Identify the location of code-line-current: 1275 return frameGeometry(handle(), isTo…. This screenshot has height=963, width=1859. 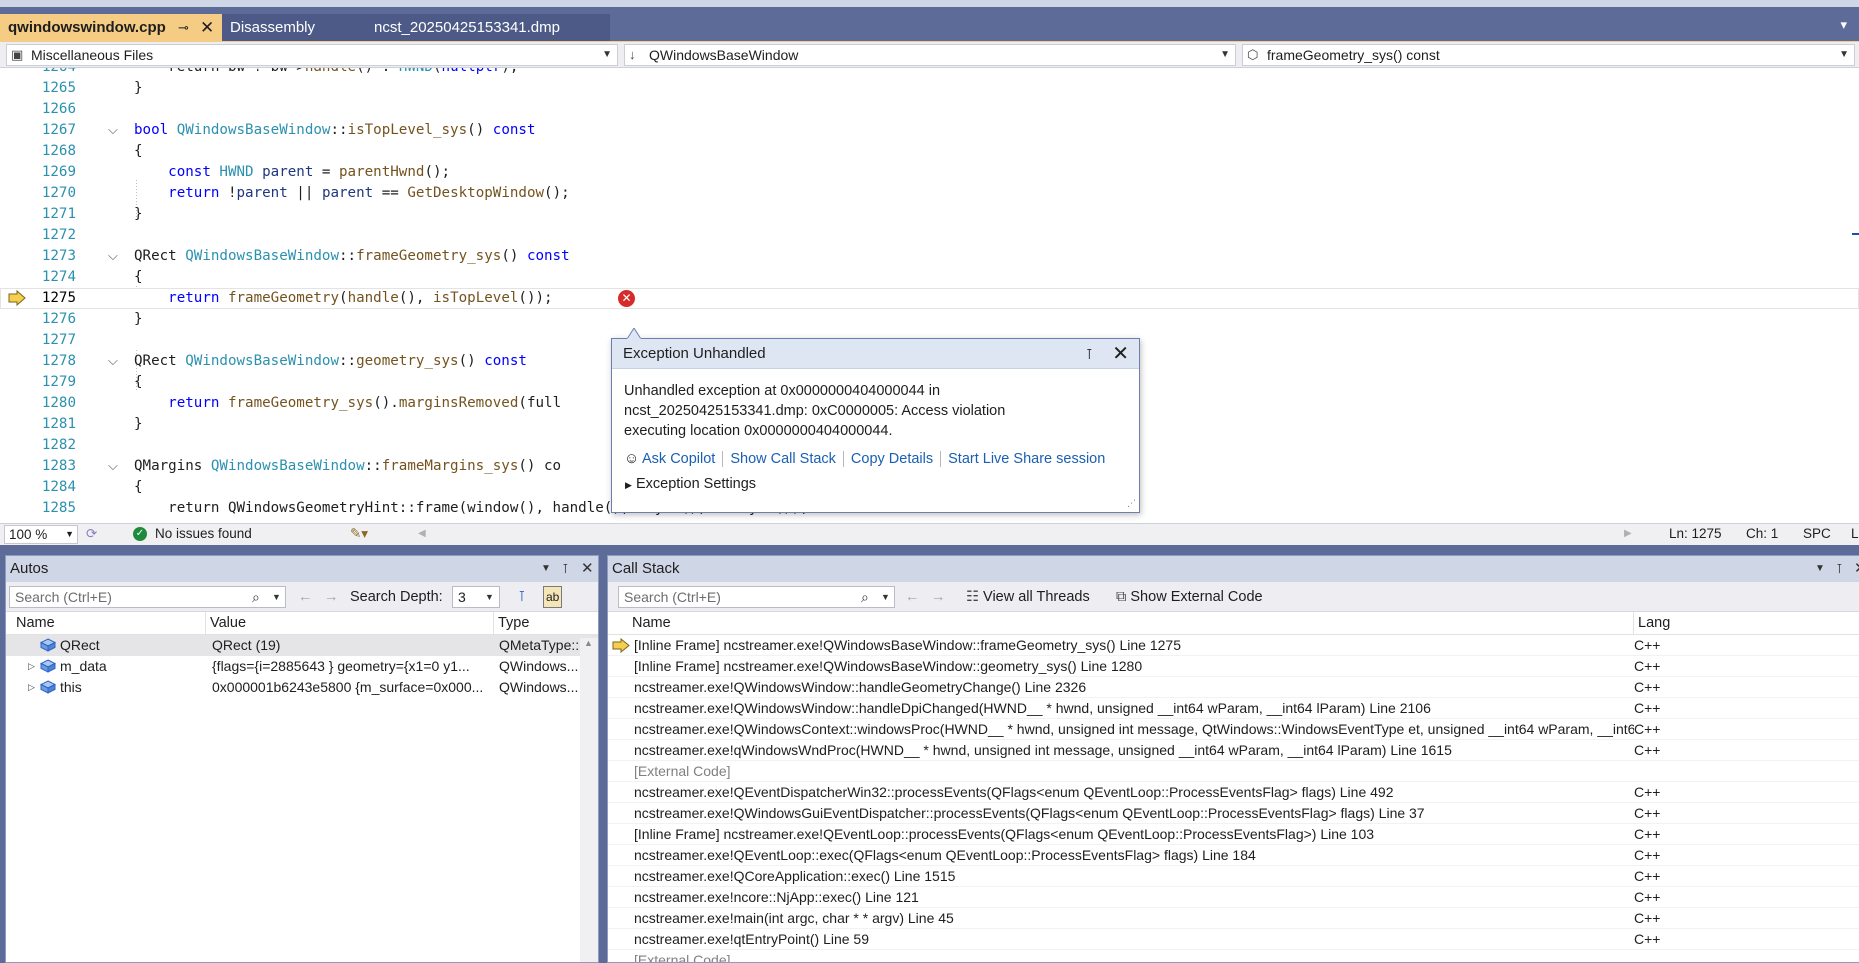
(929, 298).